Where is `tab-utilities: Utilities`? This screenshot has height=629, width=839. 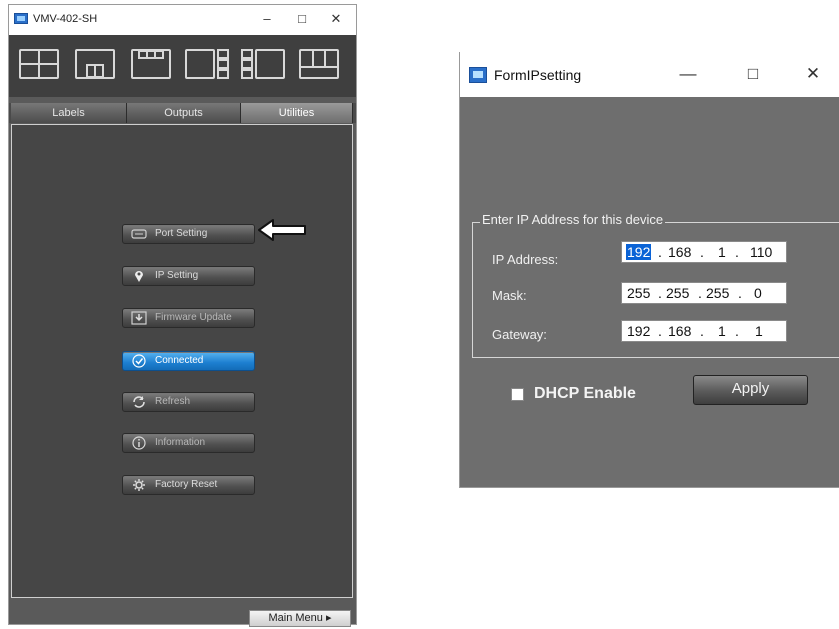
tab-utilities: Utilities is located at coordinates (297, 113).